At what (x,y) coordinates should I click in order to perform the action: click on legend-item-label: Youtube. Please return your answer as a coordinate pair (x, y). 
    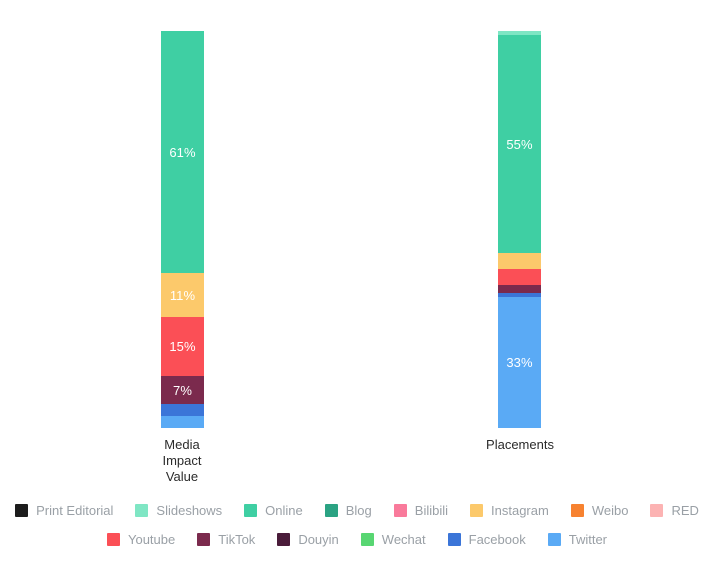
    Looking at the image, I should click on (151, 539).